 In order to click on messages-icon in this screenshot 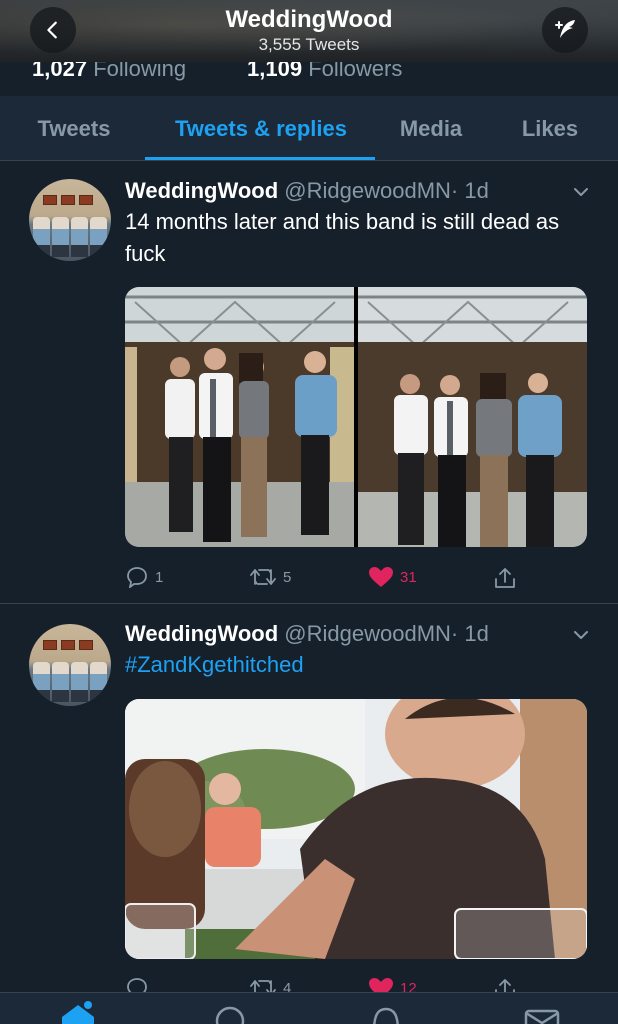, I will do `click(542, 1012)`.